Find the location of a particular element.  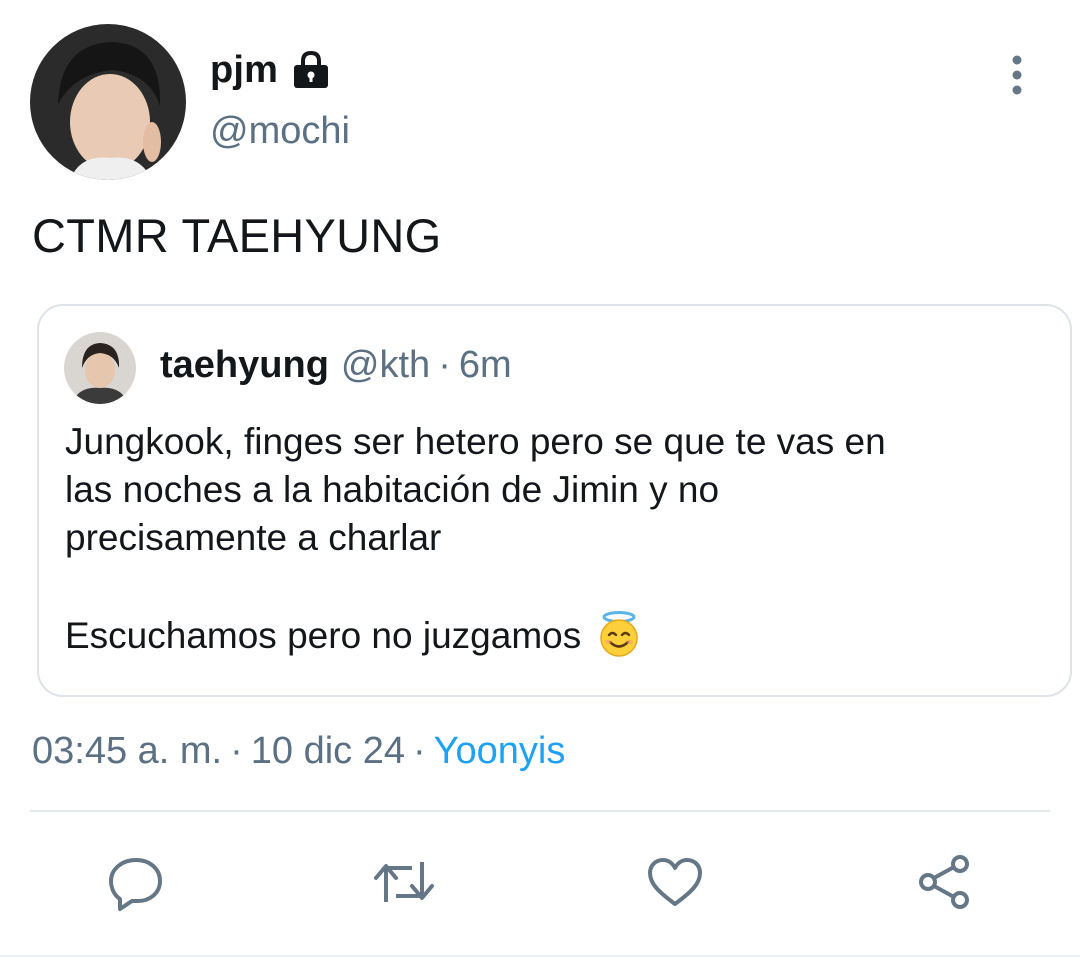

quoted-header: taehyung @kth · 6m is located at coordinates (336, 365).